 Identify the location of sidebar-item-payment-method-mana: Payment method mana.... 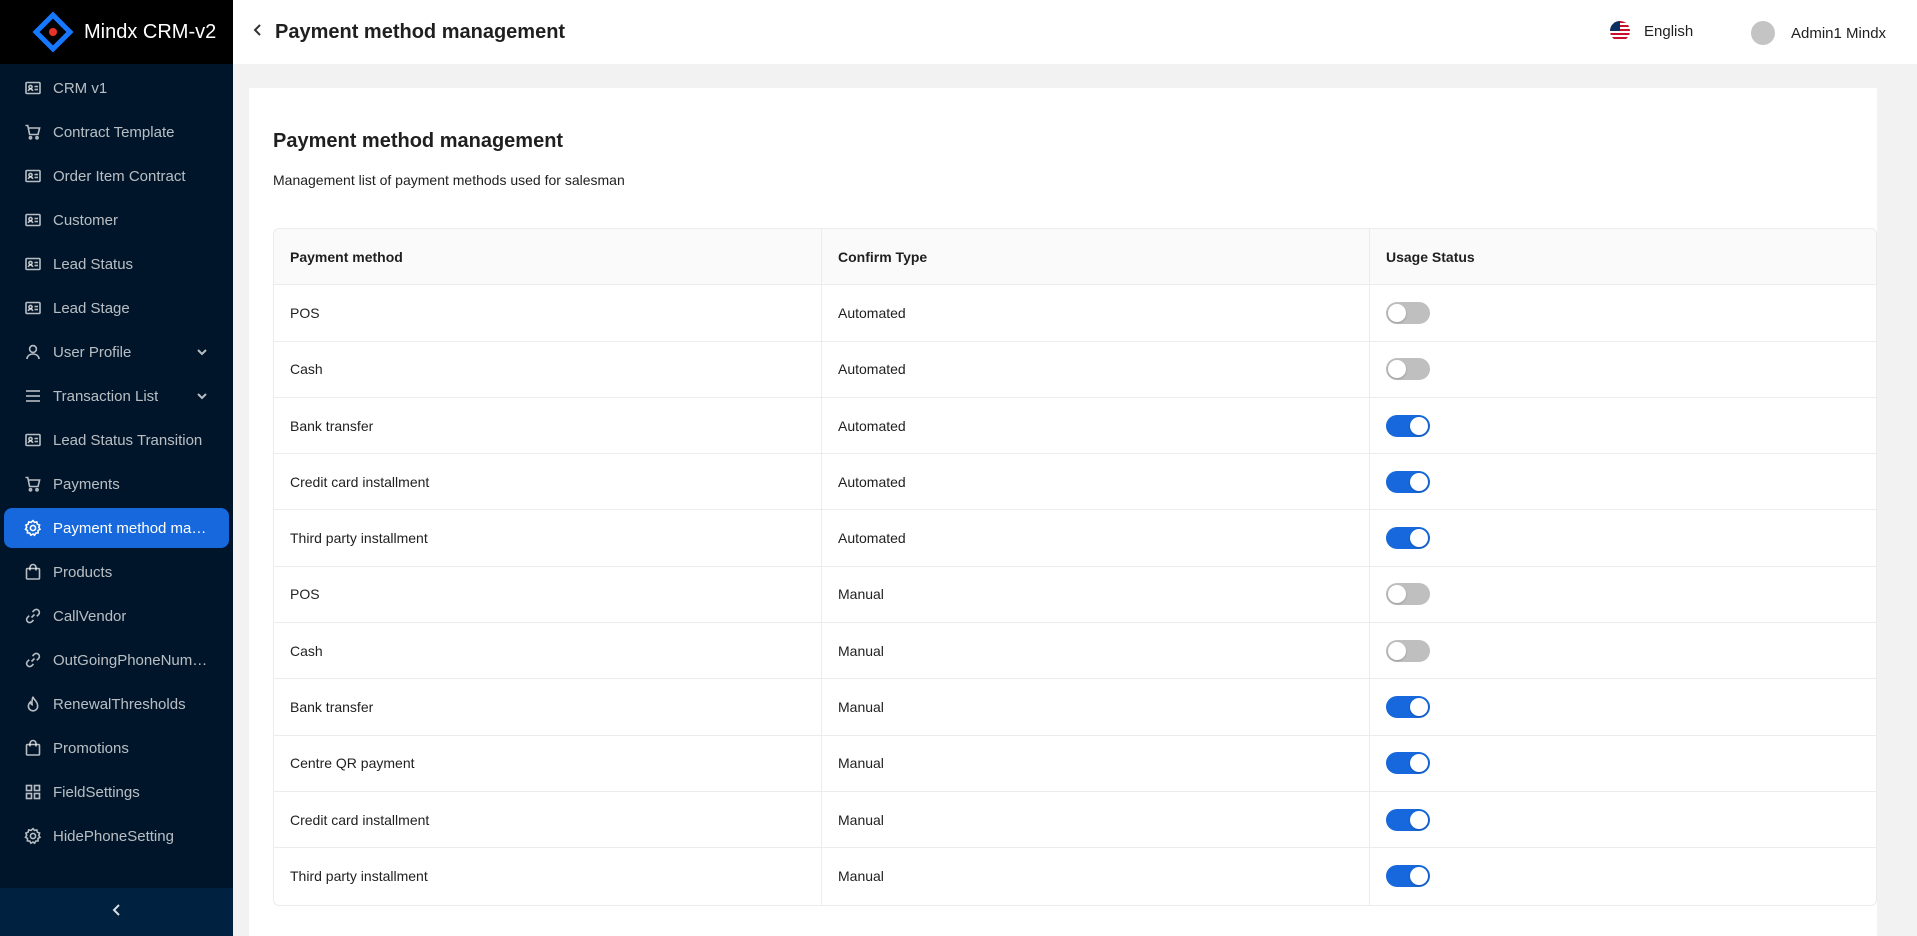
(116, 528).